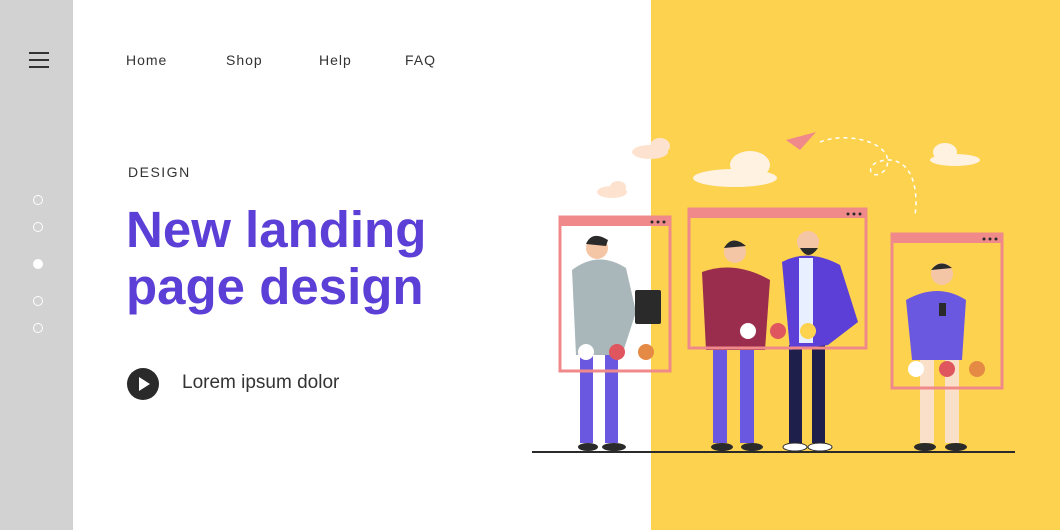  I want to click on person-with-phone, so click(936, 357).